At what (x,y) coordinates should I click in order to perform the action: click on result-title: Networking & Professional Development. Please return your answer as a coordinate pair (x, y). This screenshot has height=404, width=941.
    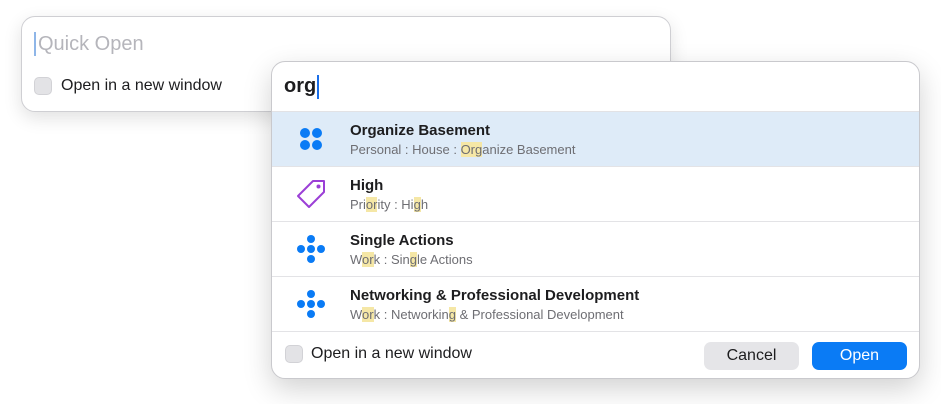
    Looking at the image, I should click on (495, 295).